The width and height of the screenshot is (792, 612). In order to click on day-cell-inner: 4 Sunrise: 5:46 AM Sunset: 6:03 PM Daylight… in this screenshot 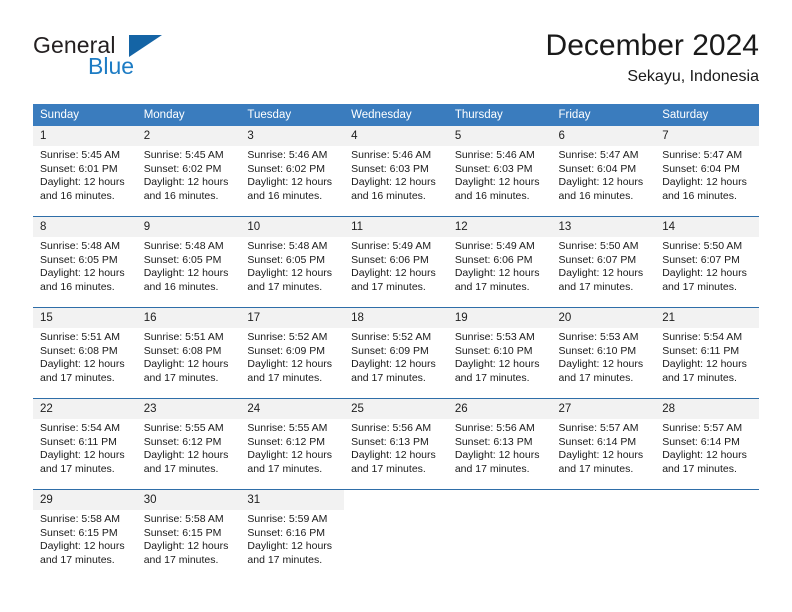, I will do `click(396, 171)`.